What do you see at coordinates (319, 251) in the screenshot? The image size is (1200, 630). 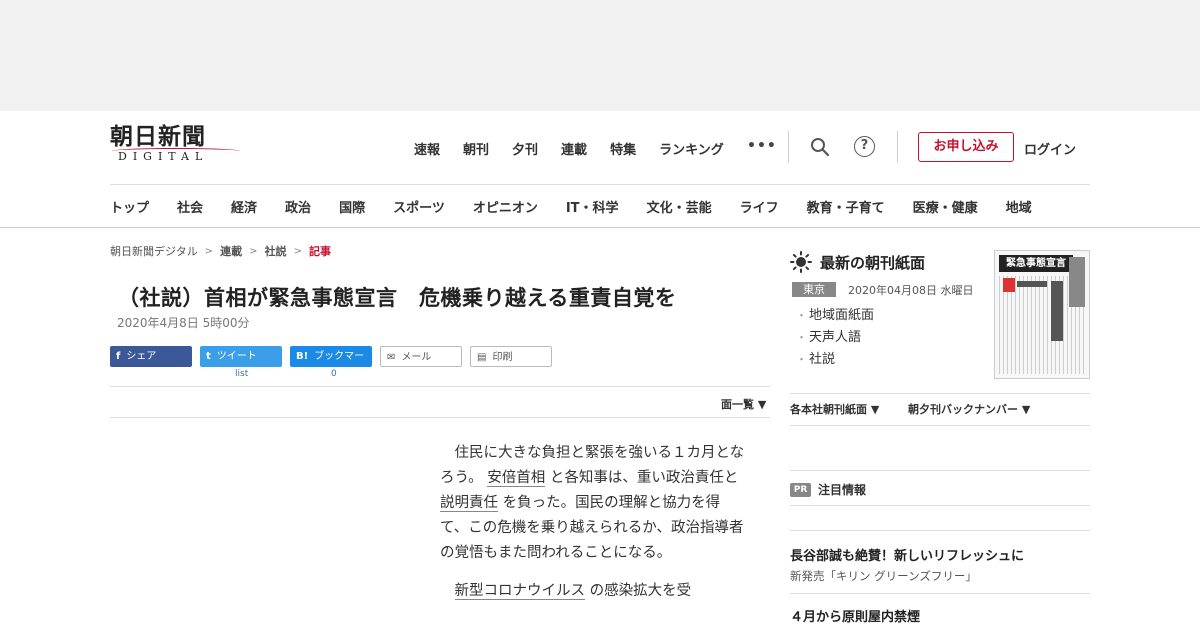 I see `breadcrumb-current: 記事` at bounding box center [319, 251].